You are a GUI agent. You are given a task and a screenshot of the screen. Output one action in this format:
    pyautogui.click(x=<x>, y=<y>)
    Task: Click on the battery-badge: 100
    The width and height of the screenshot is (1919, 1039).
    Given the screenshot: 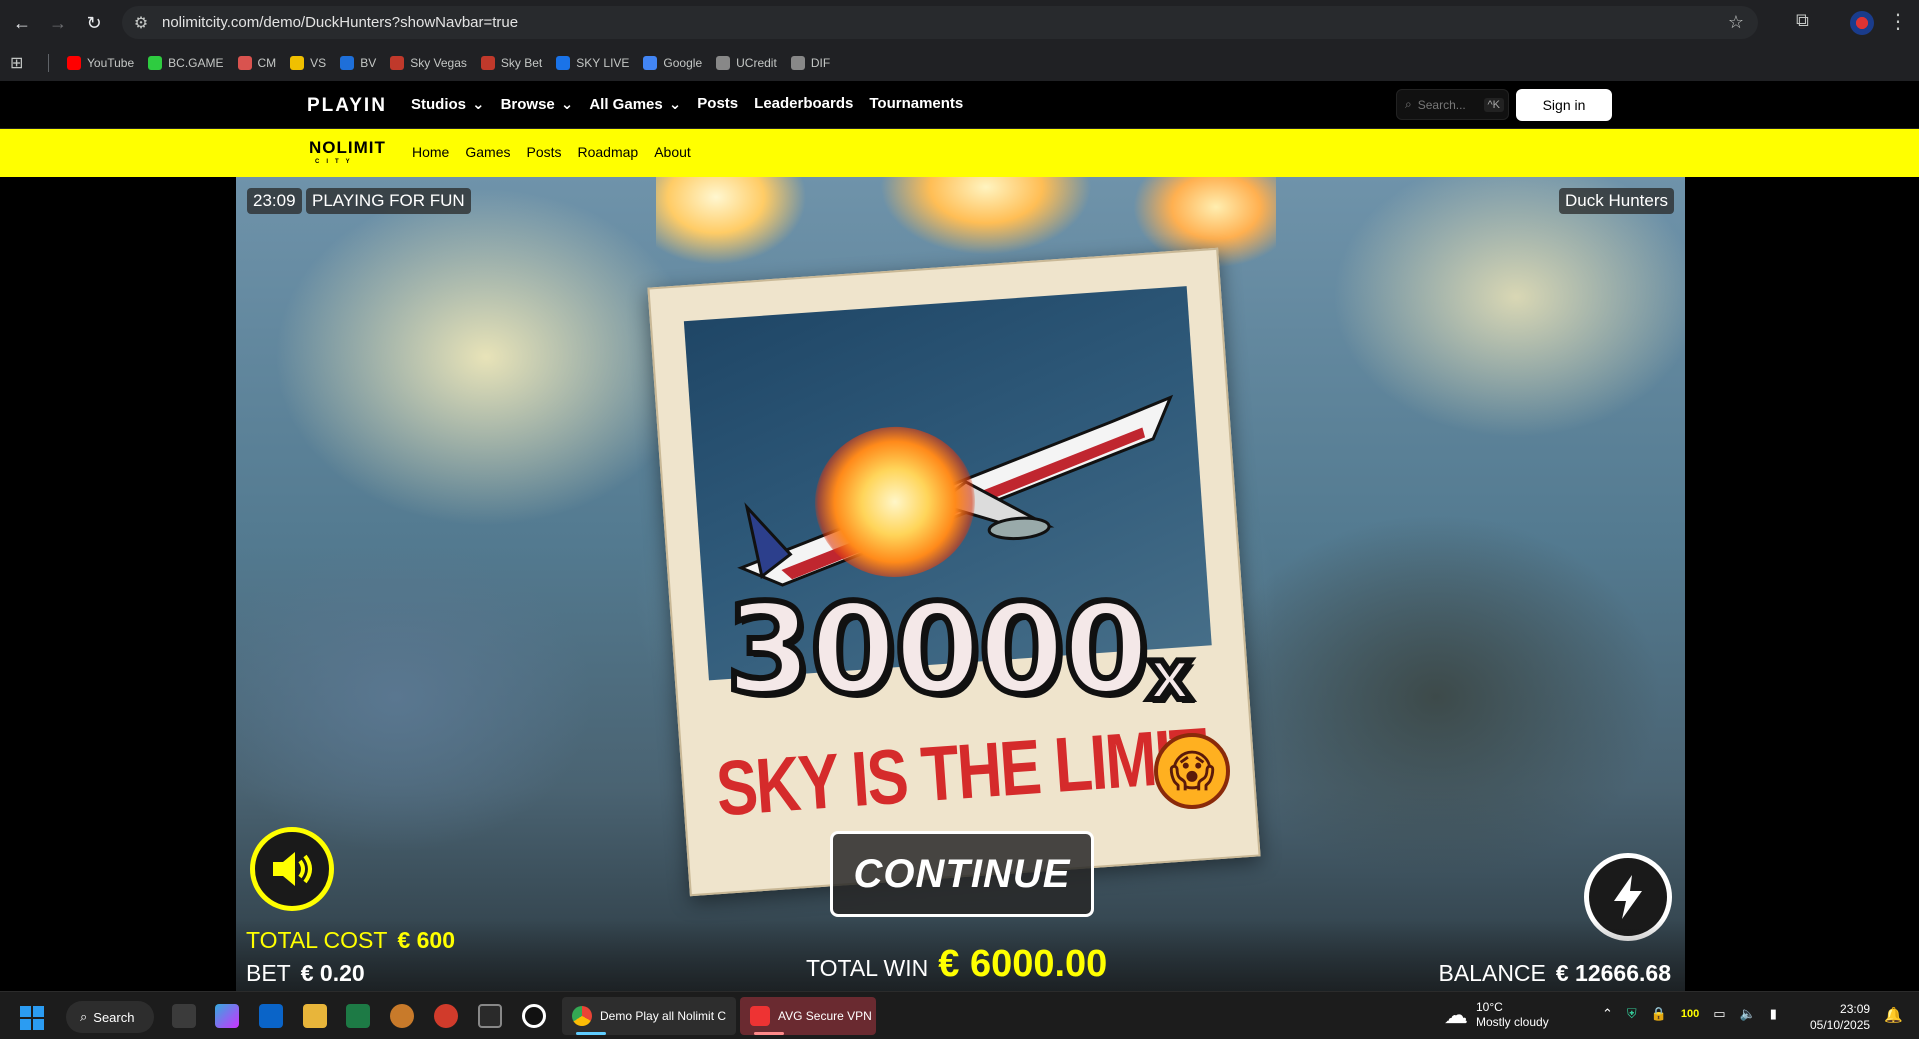 What is the action you would take?
    pyautogui.click(x=1690, y=1014)
    